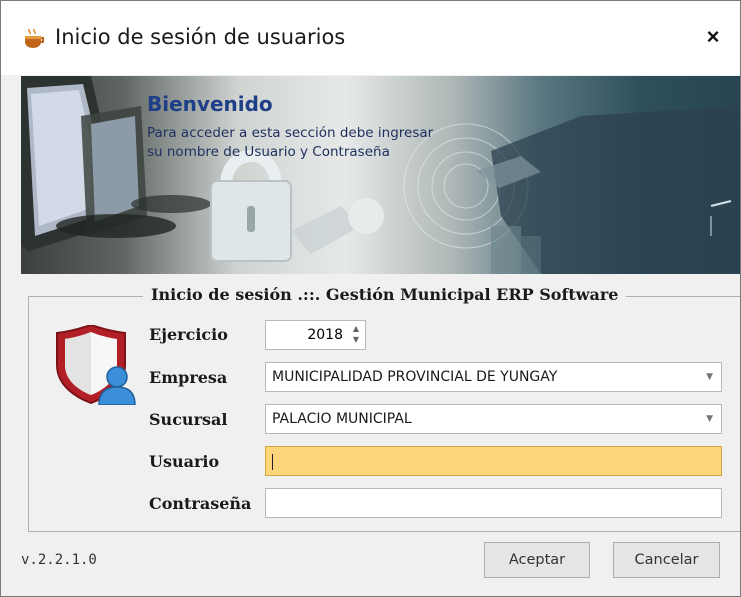  I want to click on usuario-label: Usuario, so click(184, 461).